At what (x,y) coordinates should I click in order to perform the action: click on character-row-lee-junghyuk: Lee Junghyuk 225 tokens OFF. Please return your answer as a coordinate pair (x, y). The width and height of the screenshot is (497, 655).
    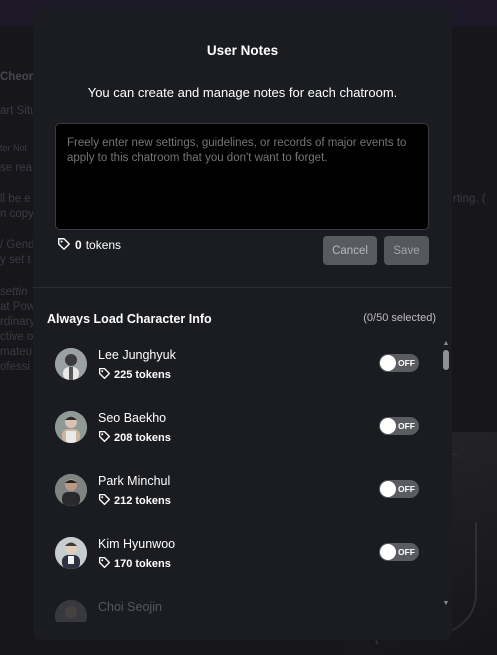
    Looking at the image, I should click on (242, 365).